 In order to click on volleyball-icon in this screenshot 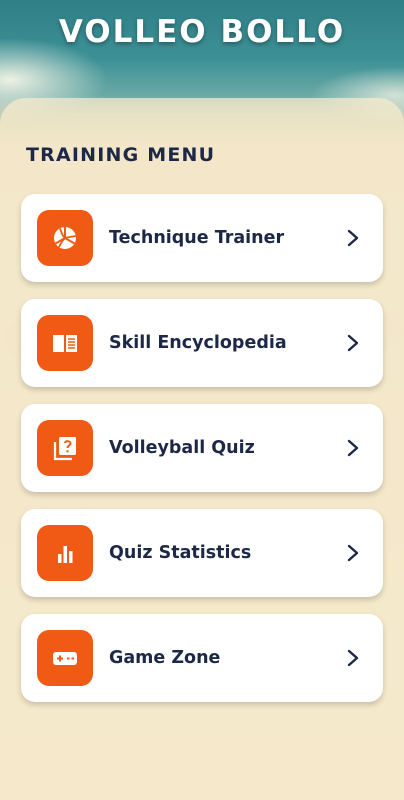, I will do `click(65, 238)`.